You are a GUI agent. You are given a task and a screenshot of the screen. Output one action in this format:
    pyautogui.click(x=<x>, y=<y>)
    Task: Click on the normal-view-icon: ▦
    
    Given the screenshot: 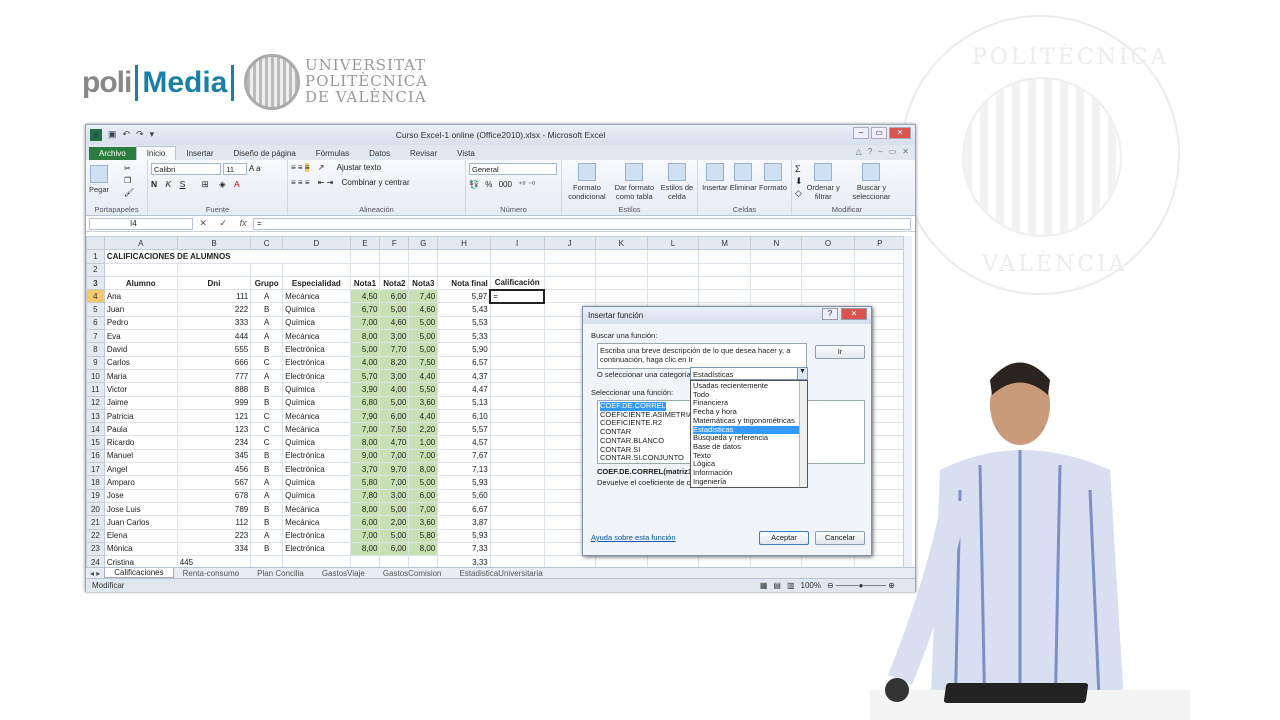 What is the action you would take?
    pyautogui.click(x=764, y=585)
    